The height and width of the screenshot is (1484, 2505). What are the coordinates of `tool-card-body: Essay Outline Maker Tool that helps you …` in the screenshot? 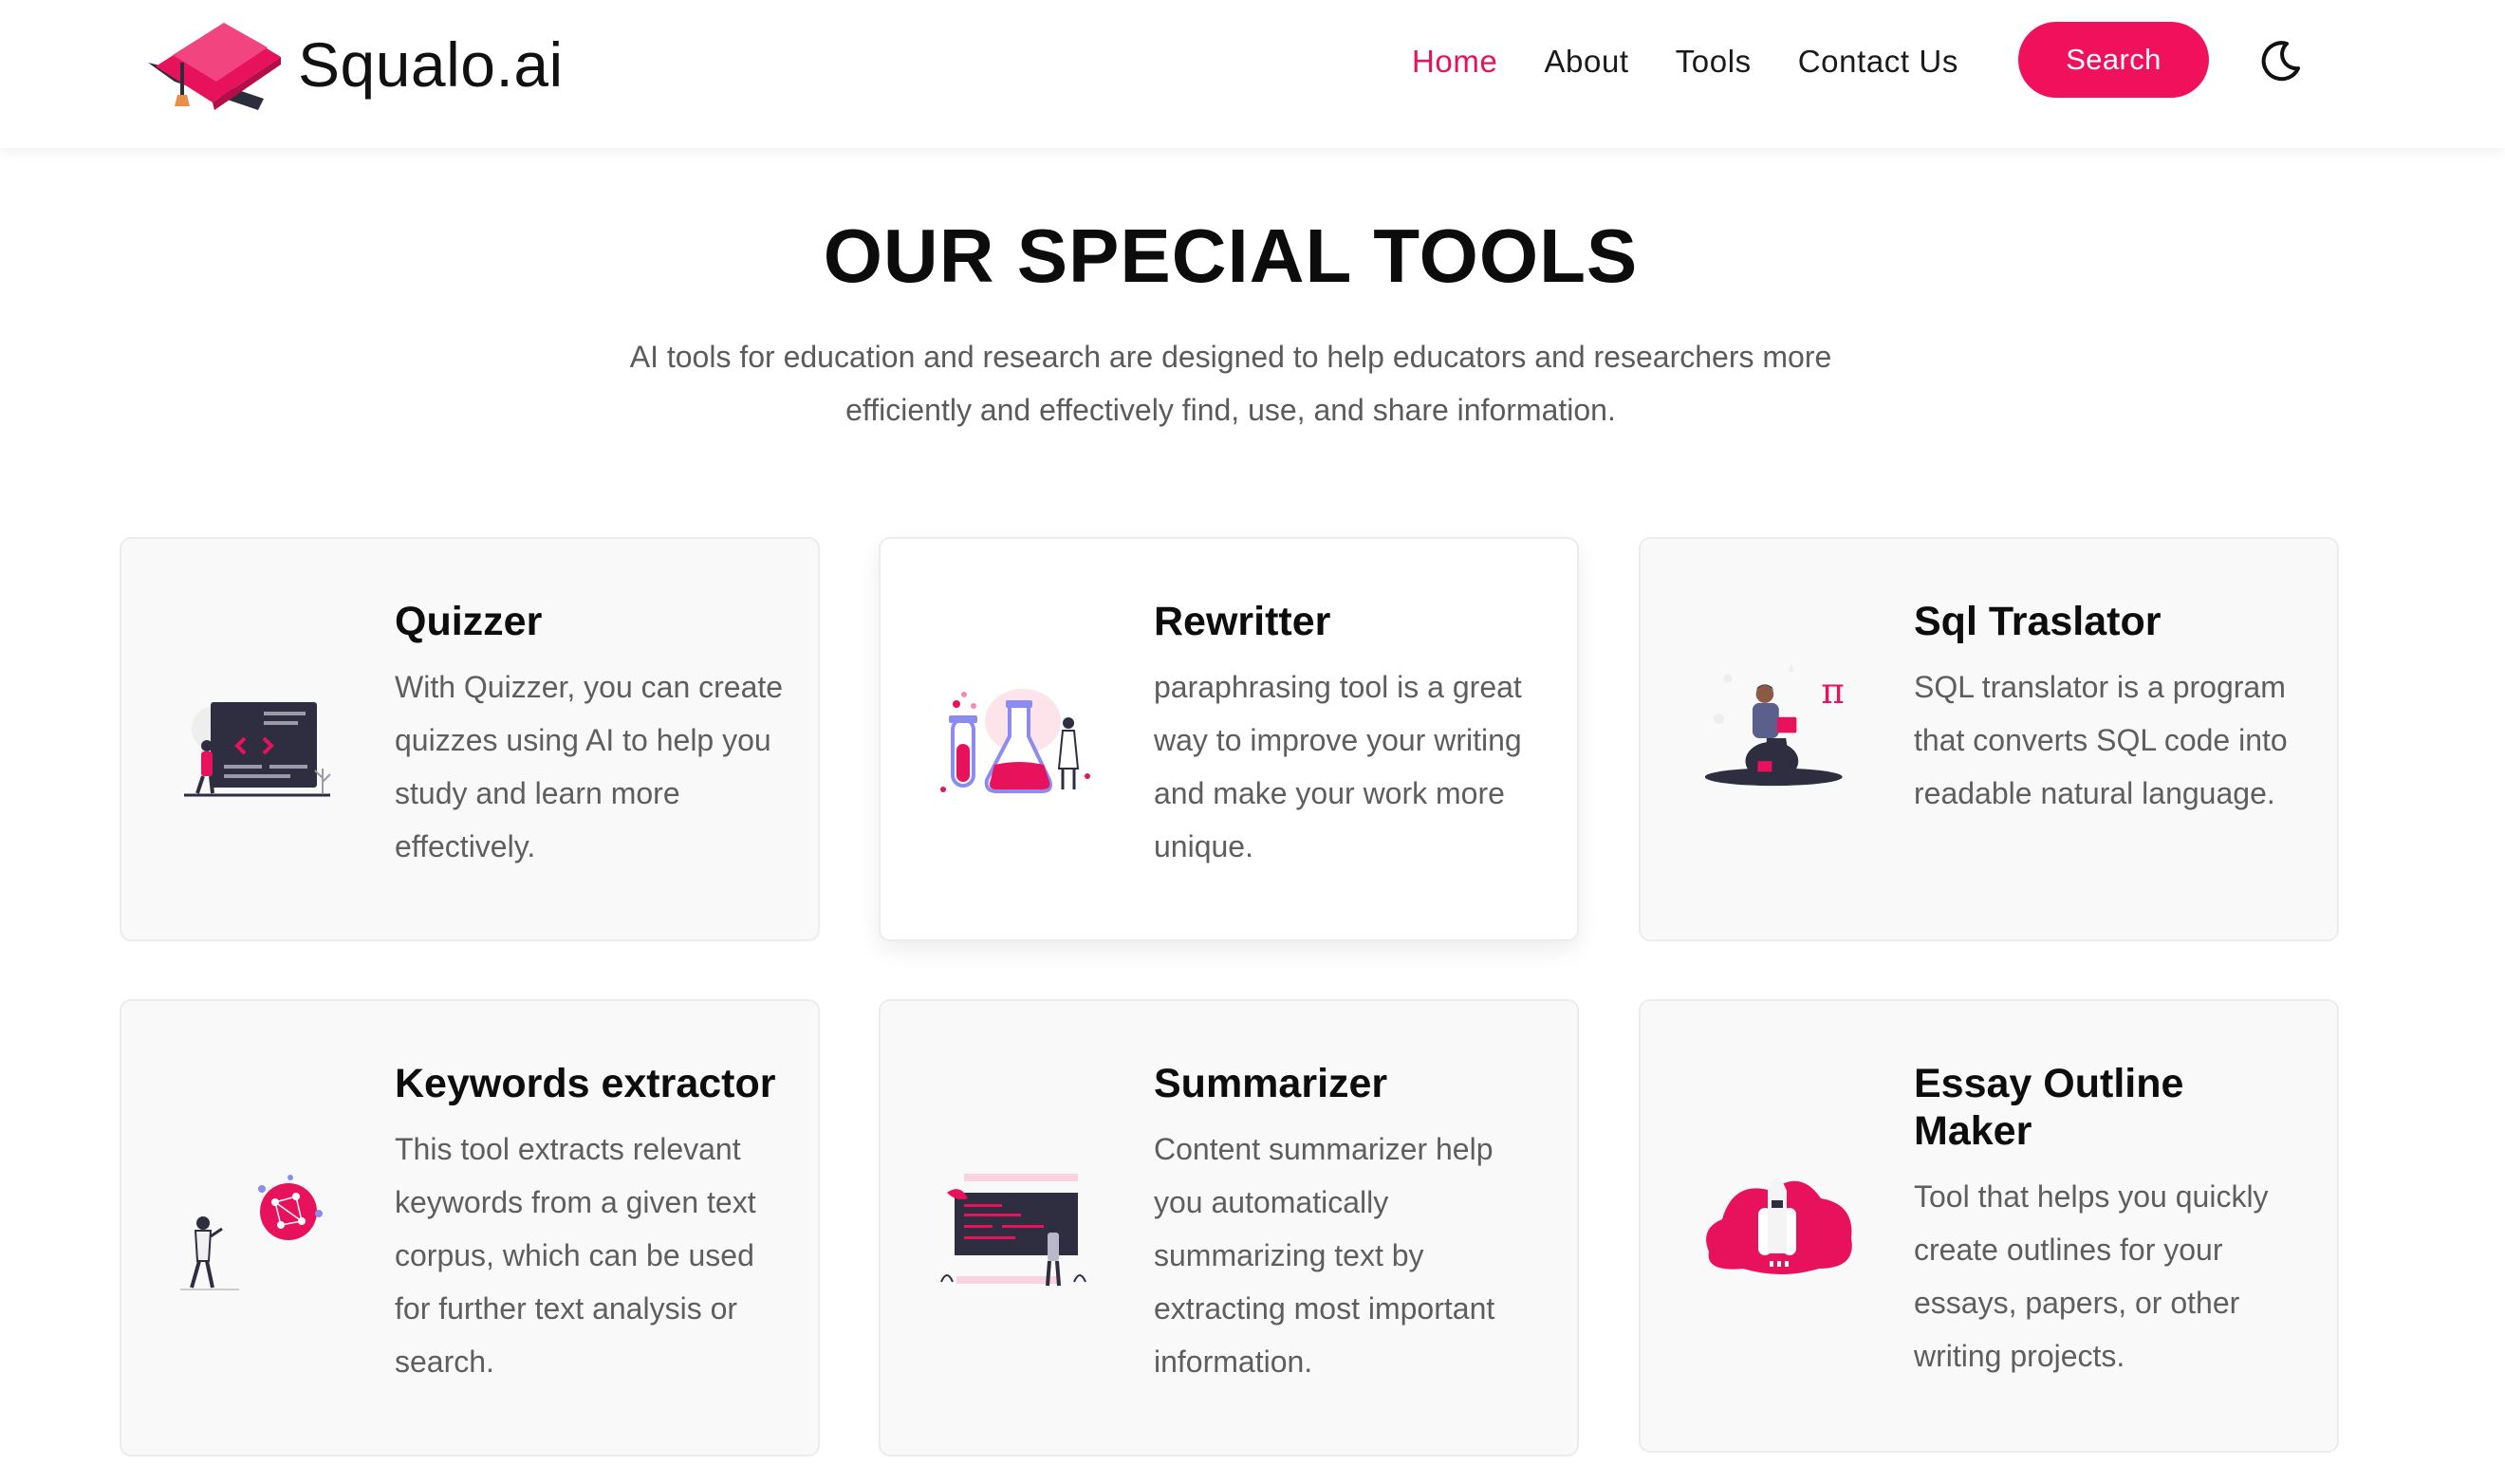 It's located at (2109, 1221).